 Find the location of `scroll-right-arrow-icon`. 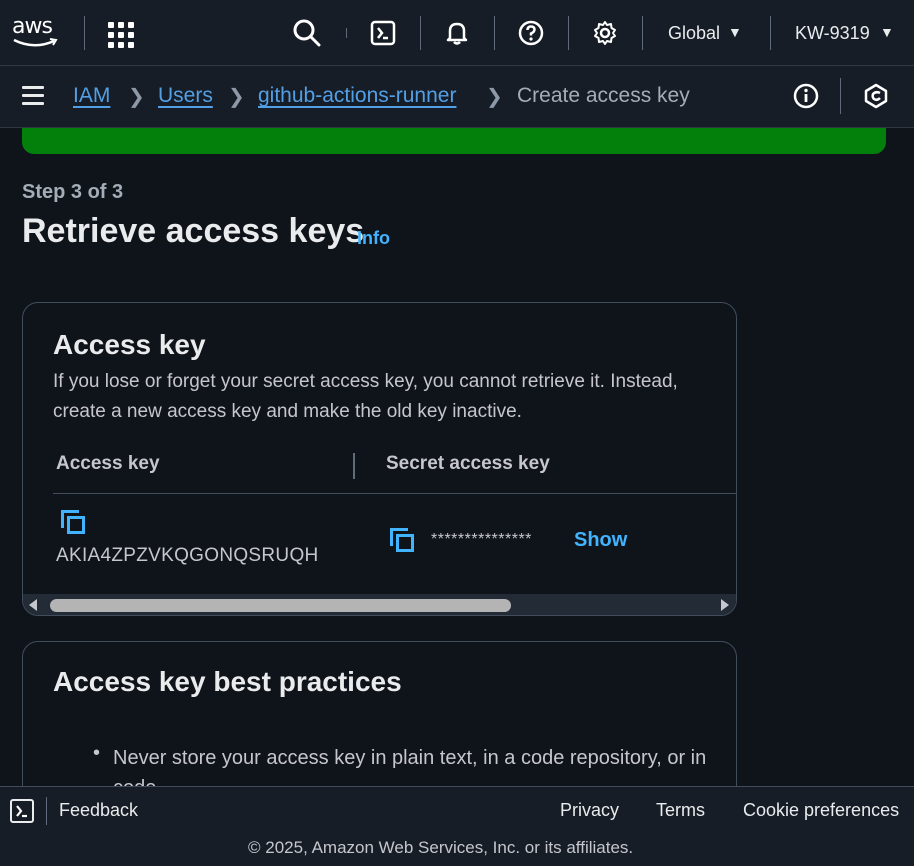

scroll-right-arrow-icon is located at coordinates (725, 605).